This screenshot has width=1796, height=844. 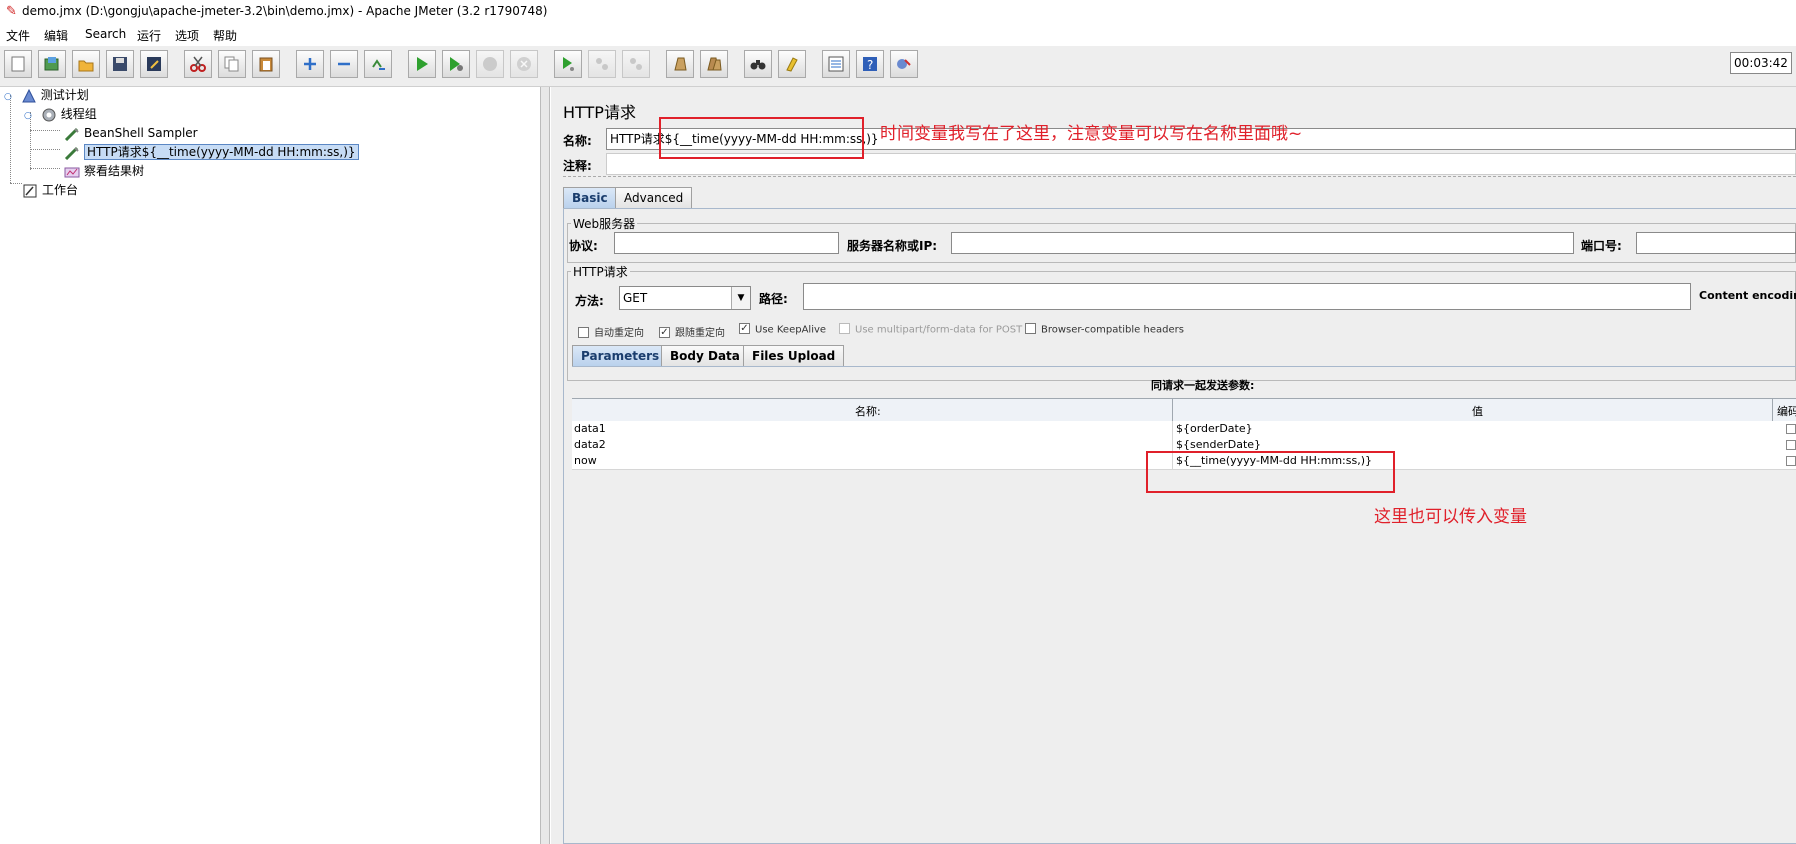 I want to click on expand-icon, so click(x=310, y=64).